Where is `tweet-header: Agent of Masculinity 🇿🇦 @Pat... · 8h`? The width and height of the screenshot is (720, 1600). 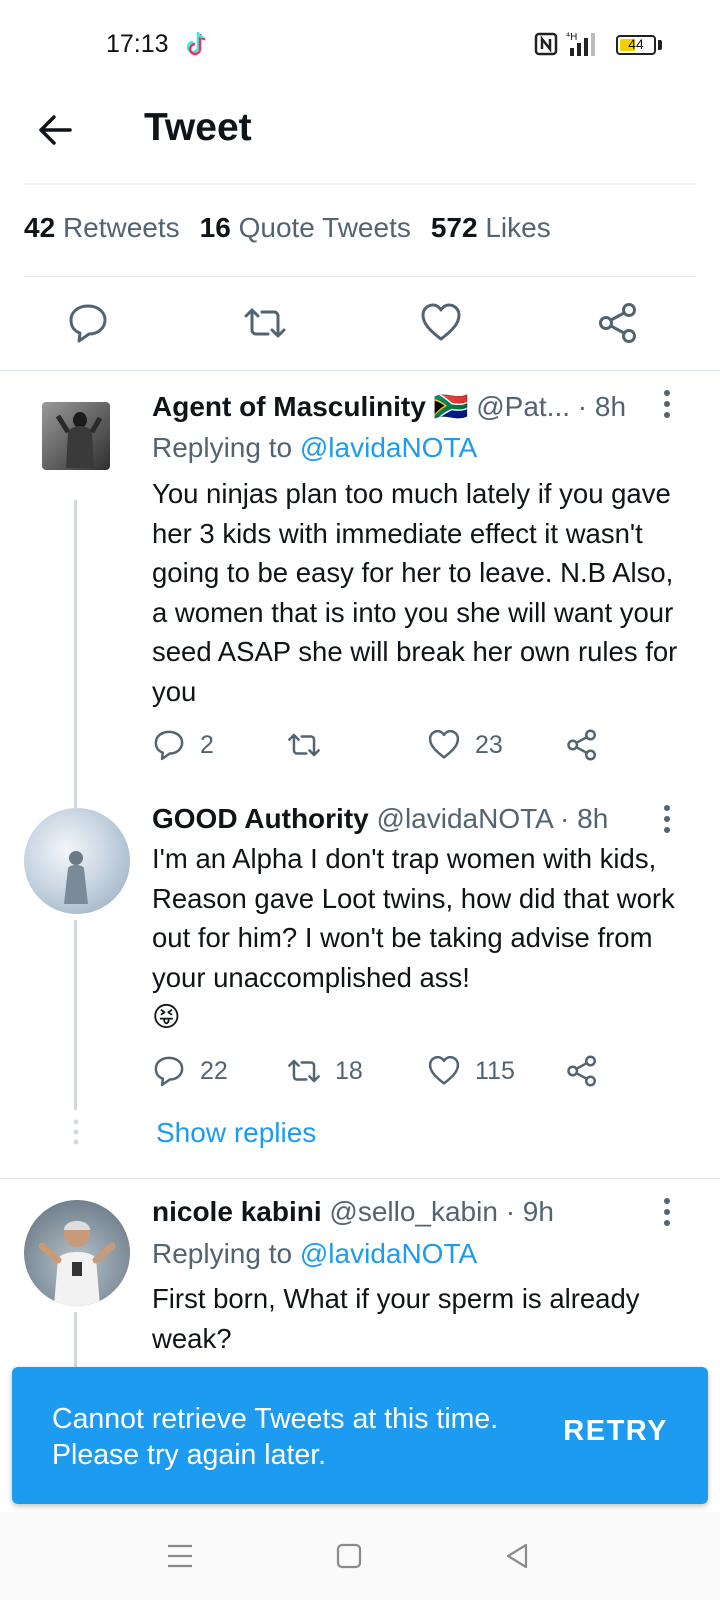
tweet-header: Agent of Masculinity 🇿🇦 @Pat... · 8h is located at coordinates (389, 406).